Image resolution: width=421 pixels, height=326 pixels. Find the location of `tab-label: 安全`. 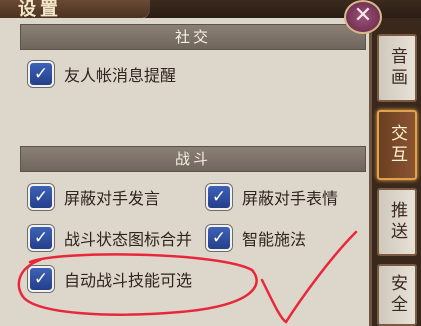

tab-label: 安全 is located at coordinates (397, 295).